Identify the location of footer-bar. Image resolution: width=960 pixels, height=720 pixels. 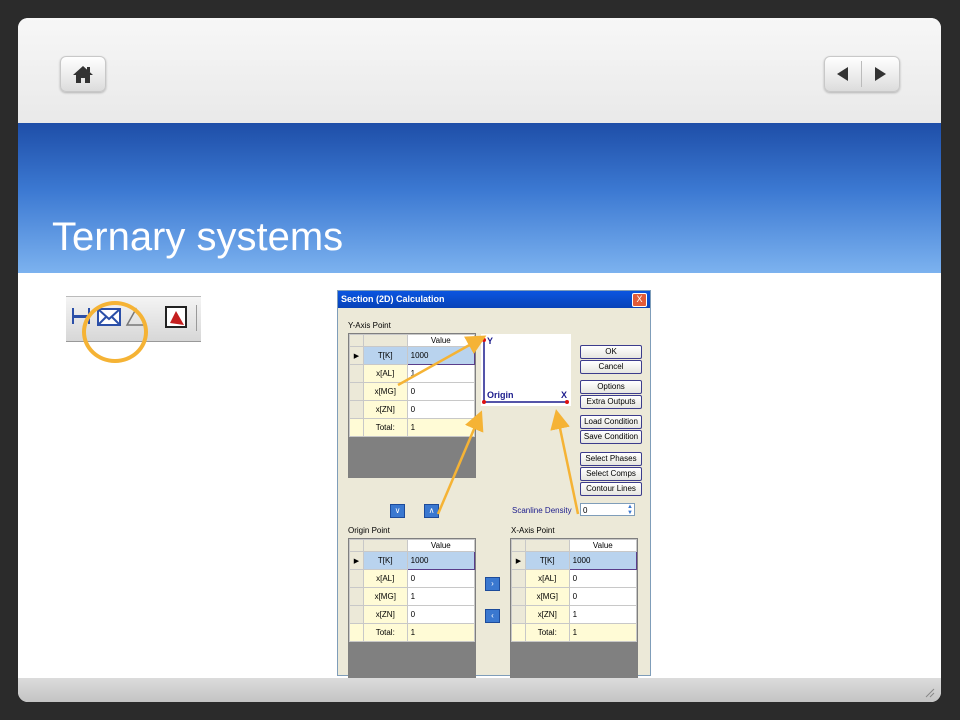
(479, 690).